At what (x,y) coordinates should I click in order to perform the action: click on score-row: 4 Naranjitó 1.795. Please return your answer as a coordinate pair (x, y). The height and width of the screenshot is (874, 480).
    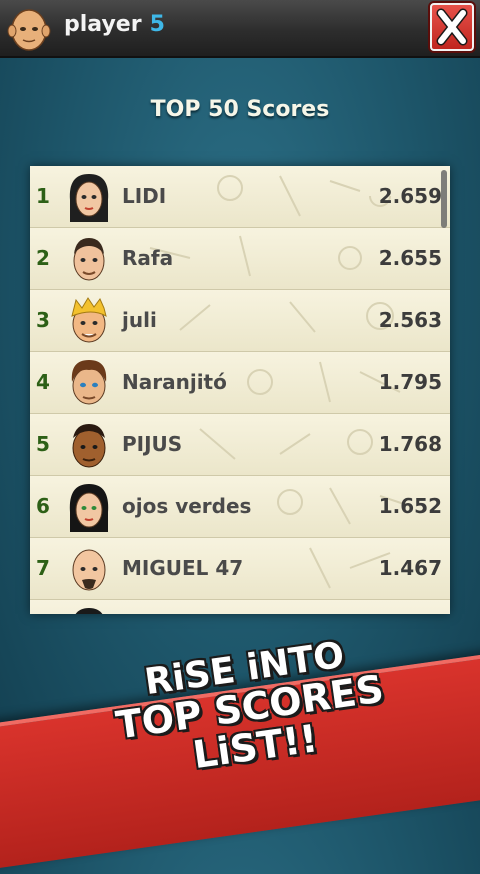
    Looking at the image, I should click on (240, 383).